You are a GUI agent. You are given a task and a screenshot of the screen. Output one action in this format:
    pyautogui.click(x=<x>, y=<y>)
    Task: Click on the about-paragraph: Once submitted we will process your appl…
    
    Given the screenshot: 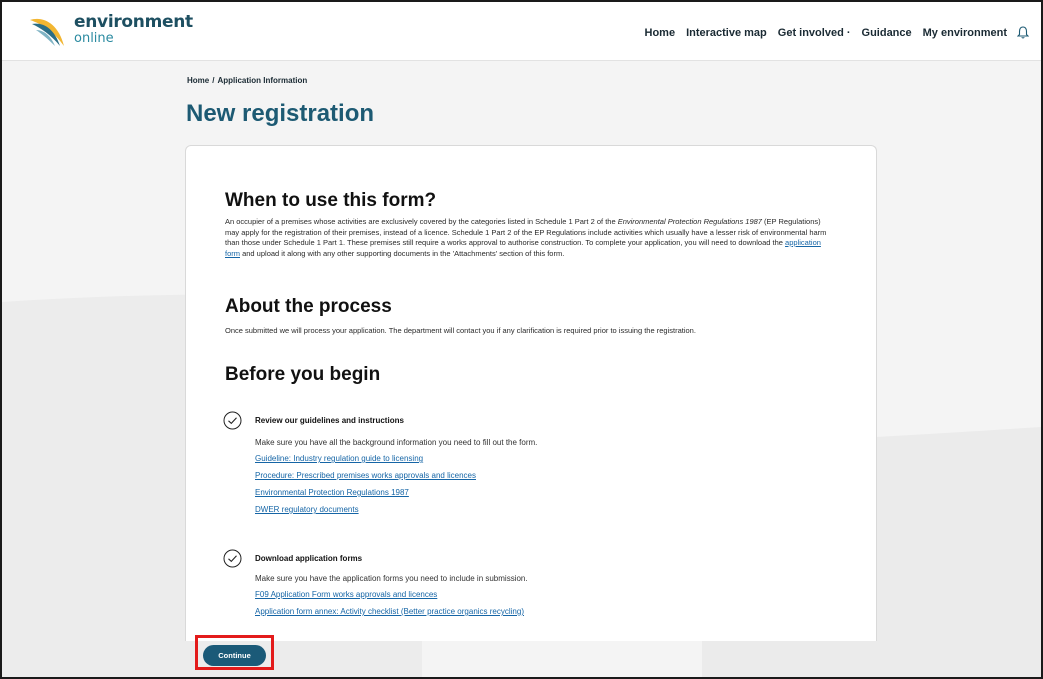 What is the action you would take?
    pyautogui.click(x=460, y=330)
    